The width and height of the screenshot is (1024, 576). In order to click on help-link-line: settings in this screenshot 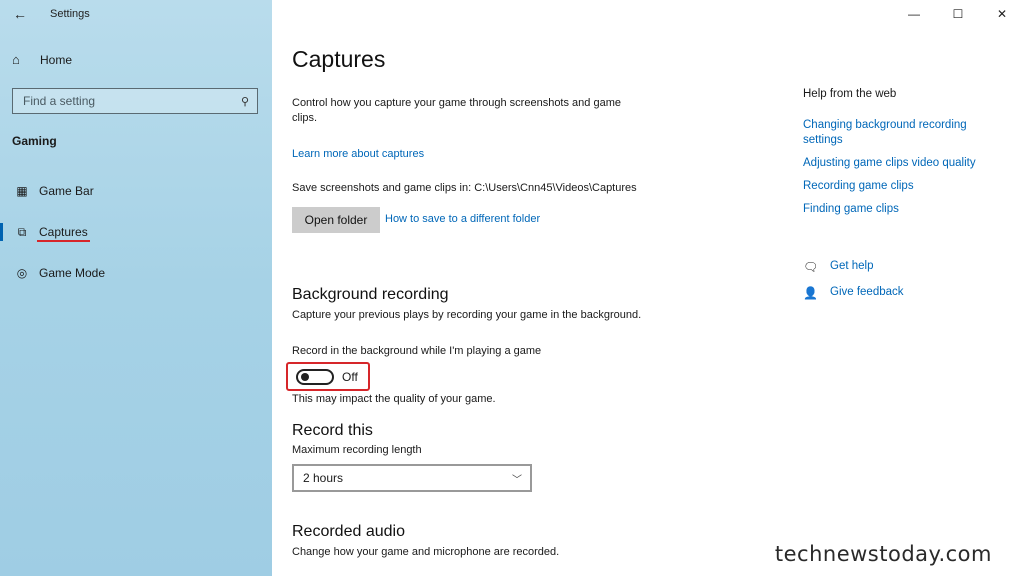, I will do `click(823, 140)`.